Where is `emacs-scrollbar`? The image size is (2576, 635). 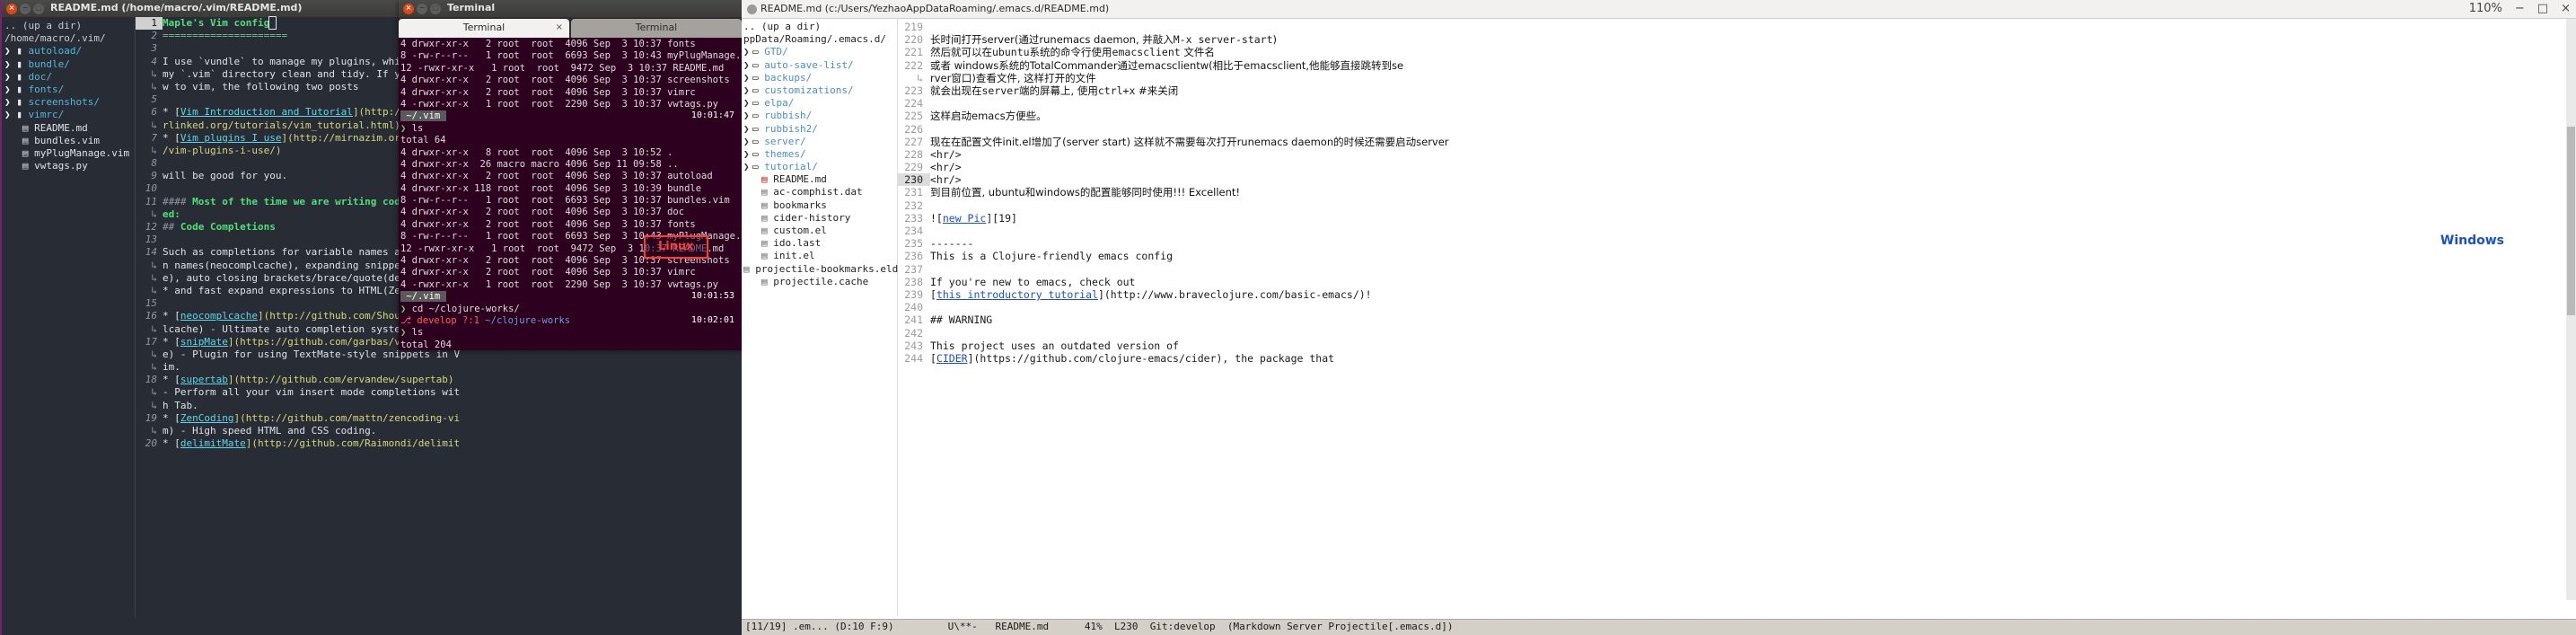
emacs-scrollbar is located at coordinates (2571, 310).